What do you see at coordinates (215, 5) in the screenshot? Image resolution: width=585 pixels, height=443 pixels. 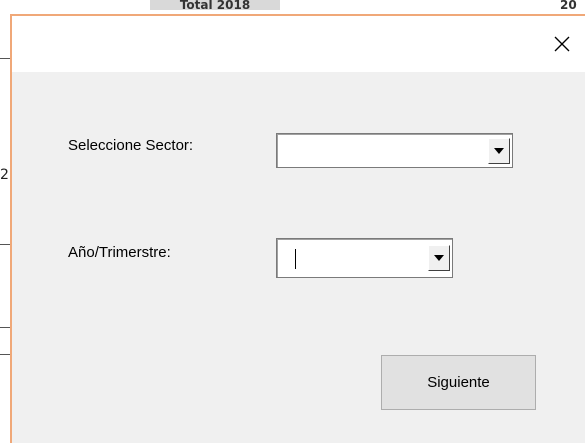 I see `sheet-header-cell: Total 2018` at bounding box center [215, 5].